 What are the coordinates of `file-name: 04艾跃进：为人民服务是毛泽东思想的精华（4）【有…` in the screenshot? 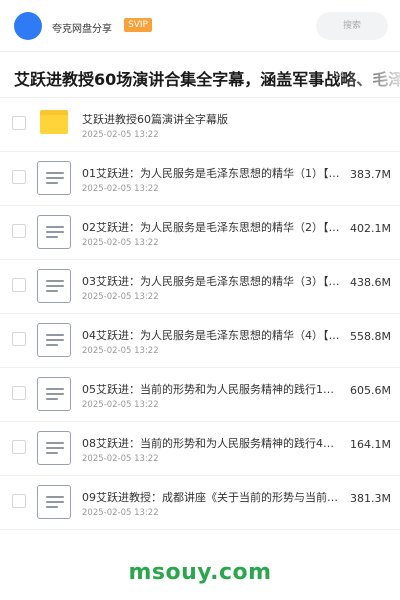 It's located at (213, 335).